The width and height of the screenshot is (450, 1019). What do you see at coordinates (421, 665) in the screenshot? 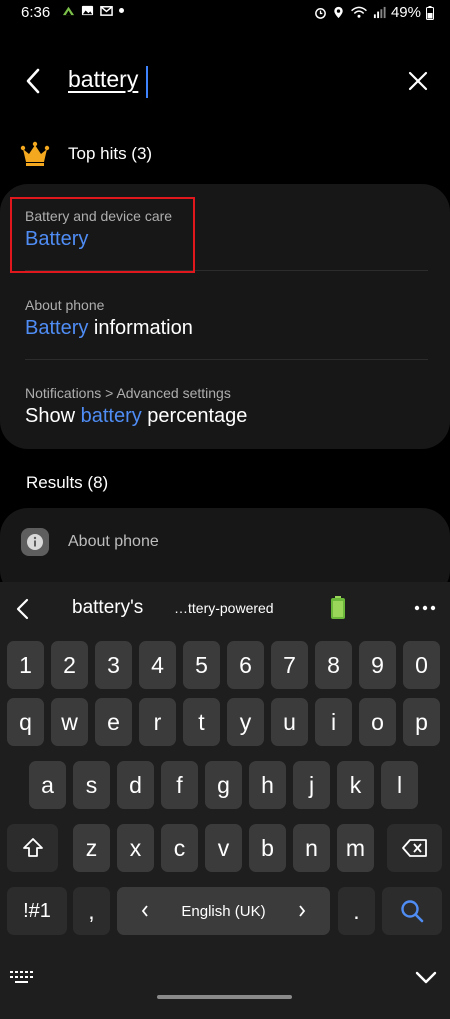
I see `number-key-0: 0` at bounding box center [421, 665].